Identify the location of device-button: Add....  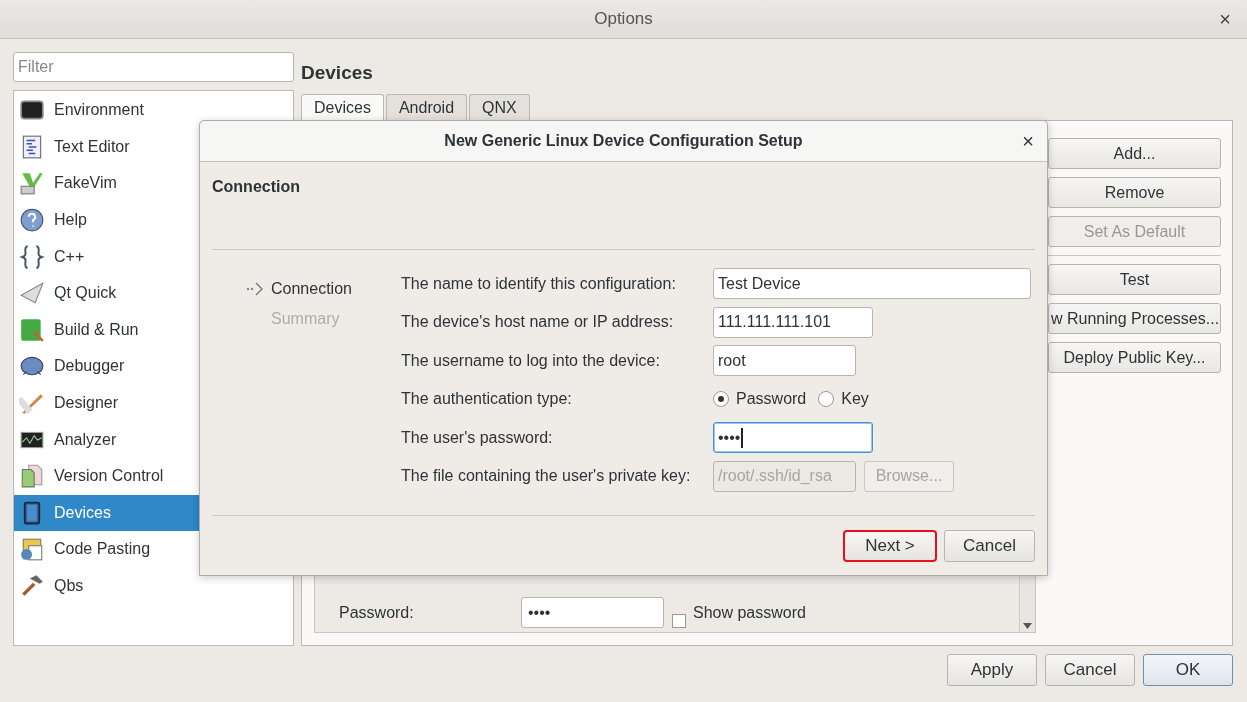
(1134, 153).